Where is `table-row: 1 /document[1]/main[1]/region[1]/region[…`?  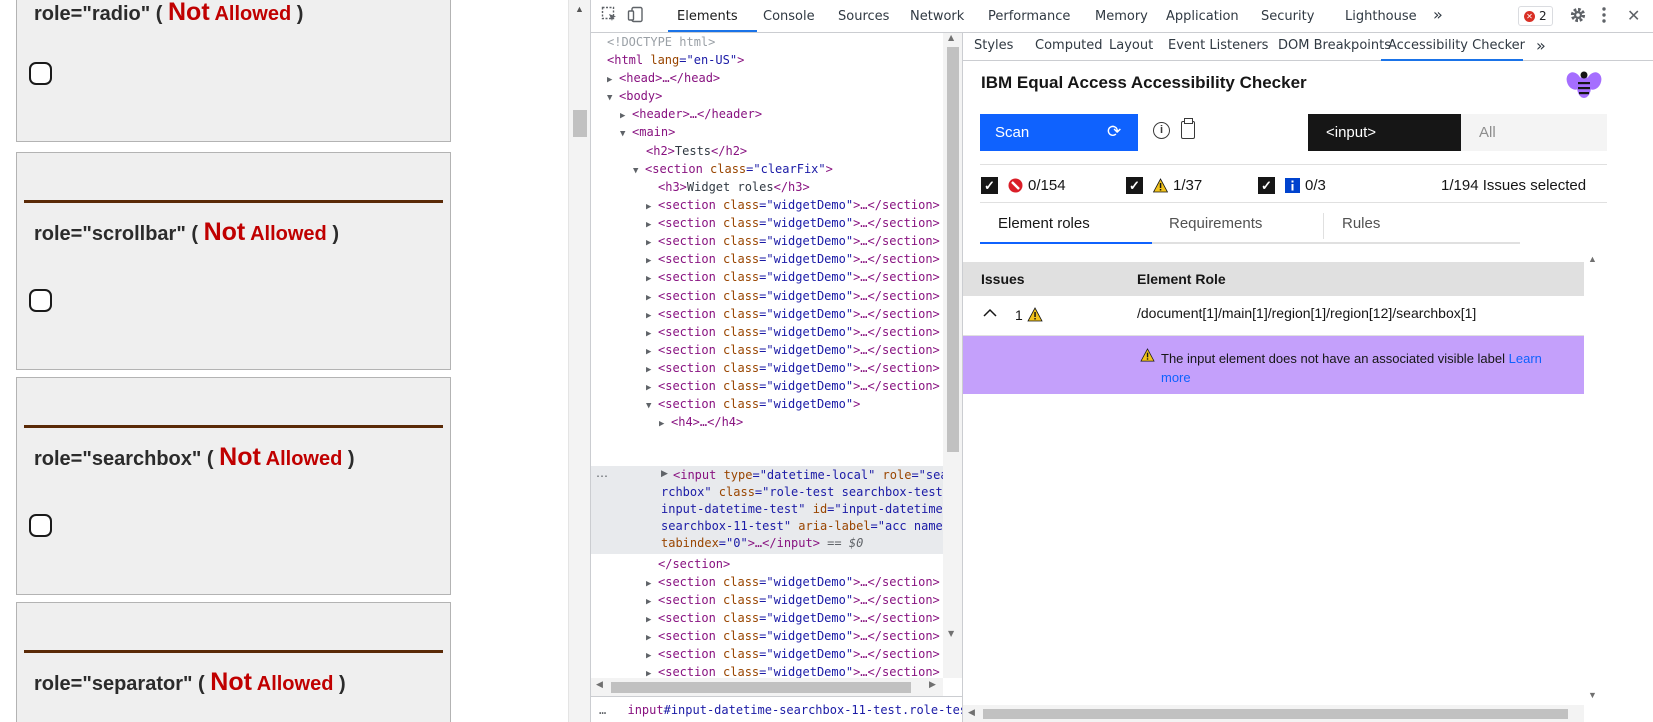 table-row: 1 /document[1]/main[1]/region[1]/region[… is located at coordinates (1273, 316).